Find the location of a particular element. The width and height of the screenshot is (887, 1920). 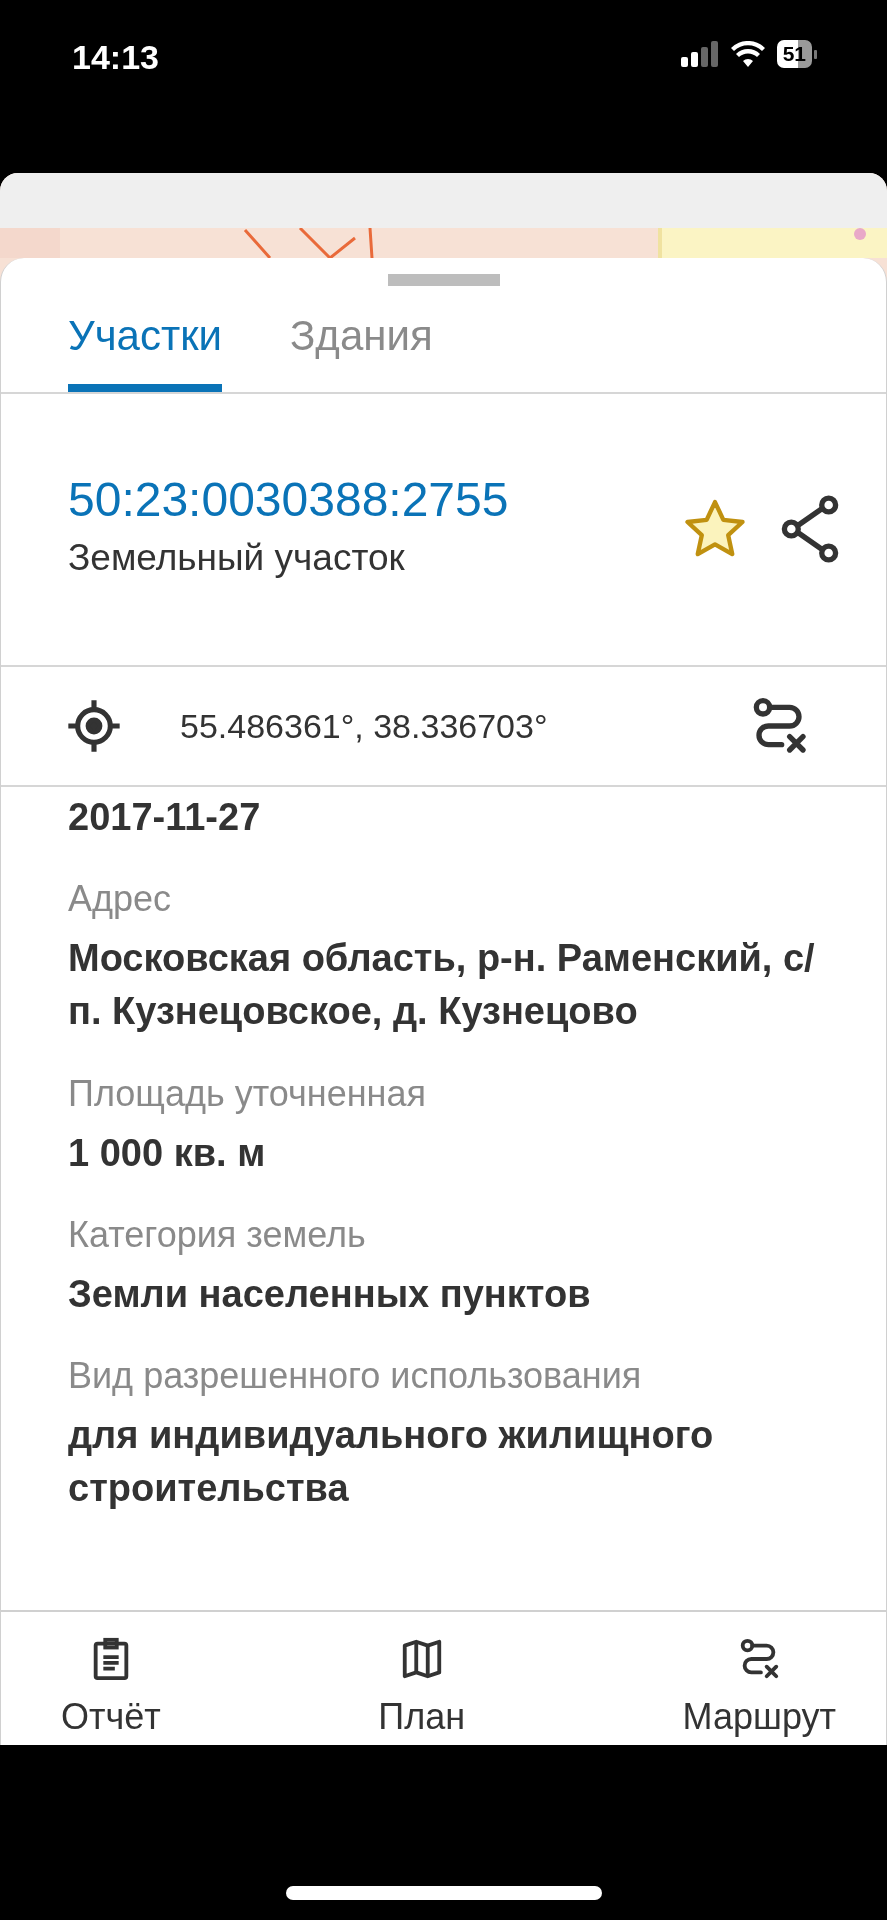

status-time: 14:13 is located at coordinates (115, 57).